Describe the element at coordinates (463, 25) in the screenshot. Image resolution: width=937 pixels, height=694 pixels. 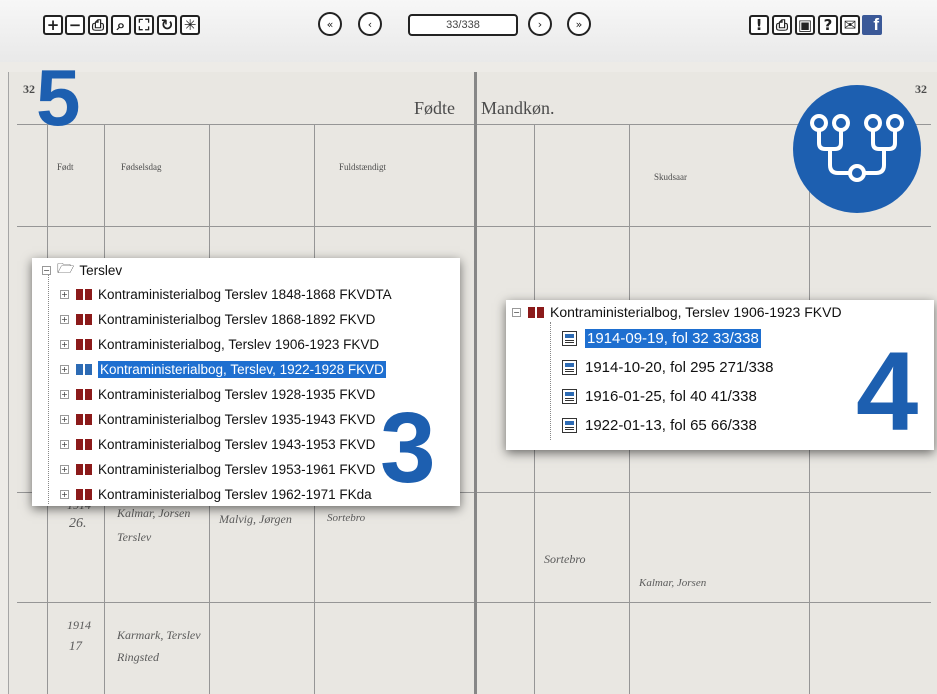
I see `page-number-input: 33/338` at that location.